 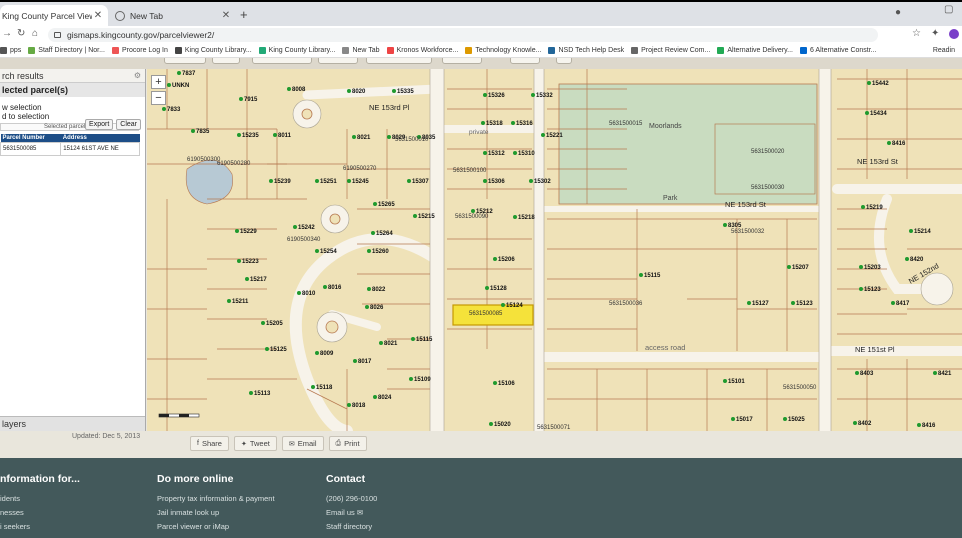 What do you see at coordinates (382, 398) in the screenshot?
I see `parcel-number-label: 8024` at bounding box center [382, 398].